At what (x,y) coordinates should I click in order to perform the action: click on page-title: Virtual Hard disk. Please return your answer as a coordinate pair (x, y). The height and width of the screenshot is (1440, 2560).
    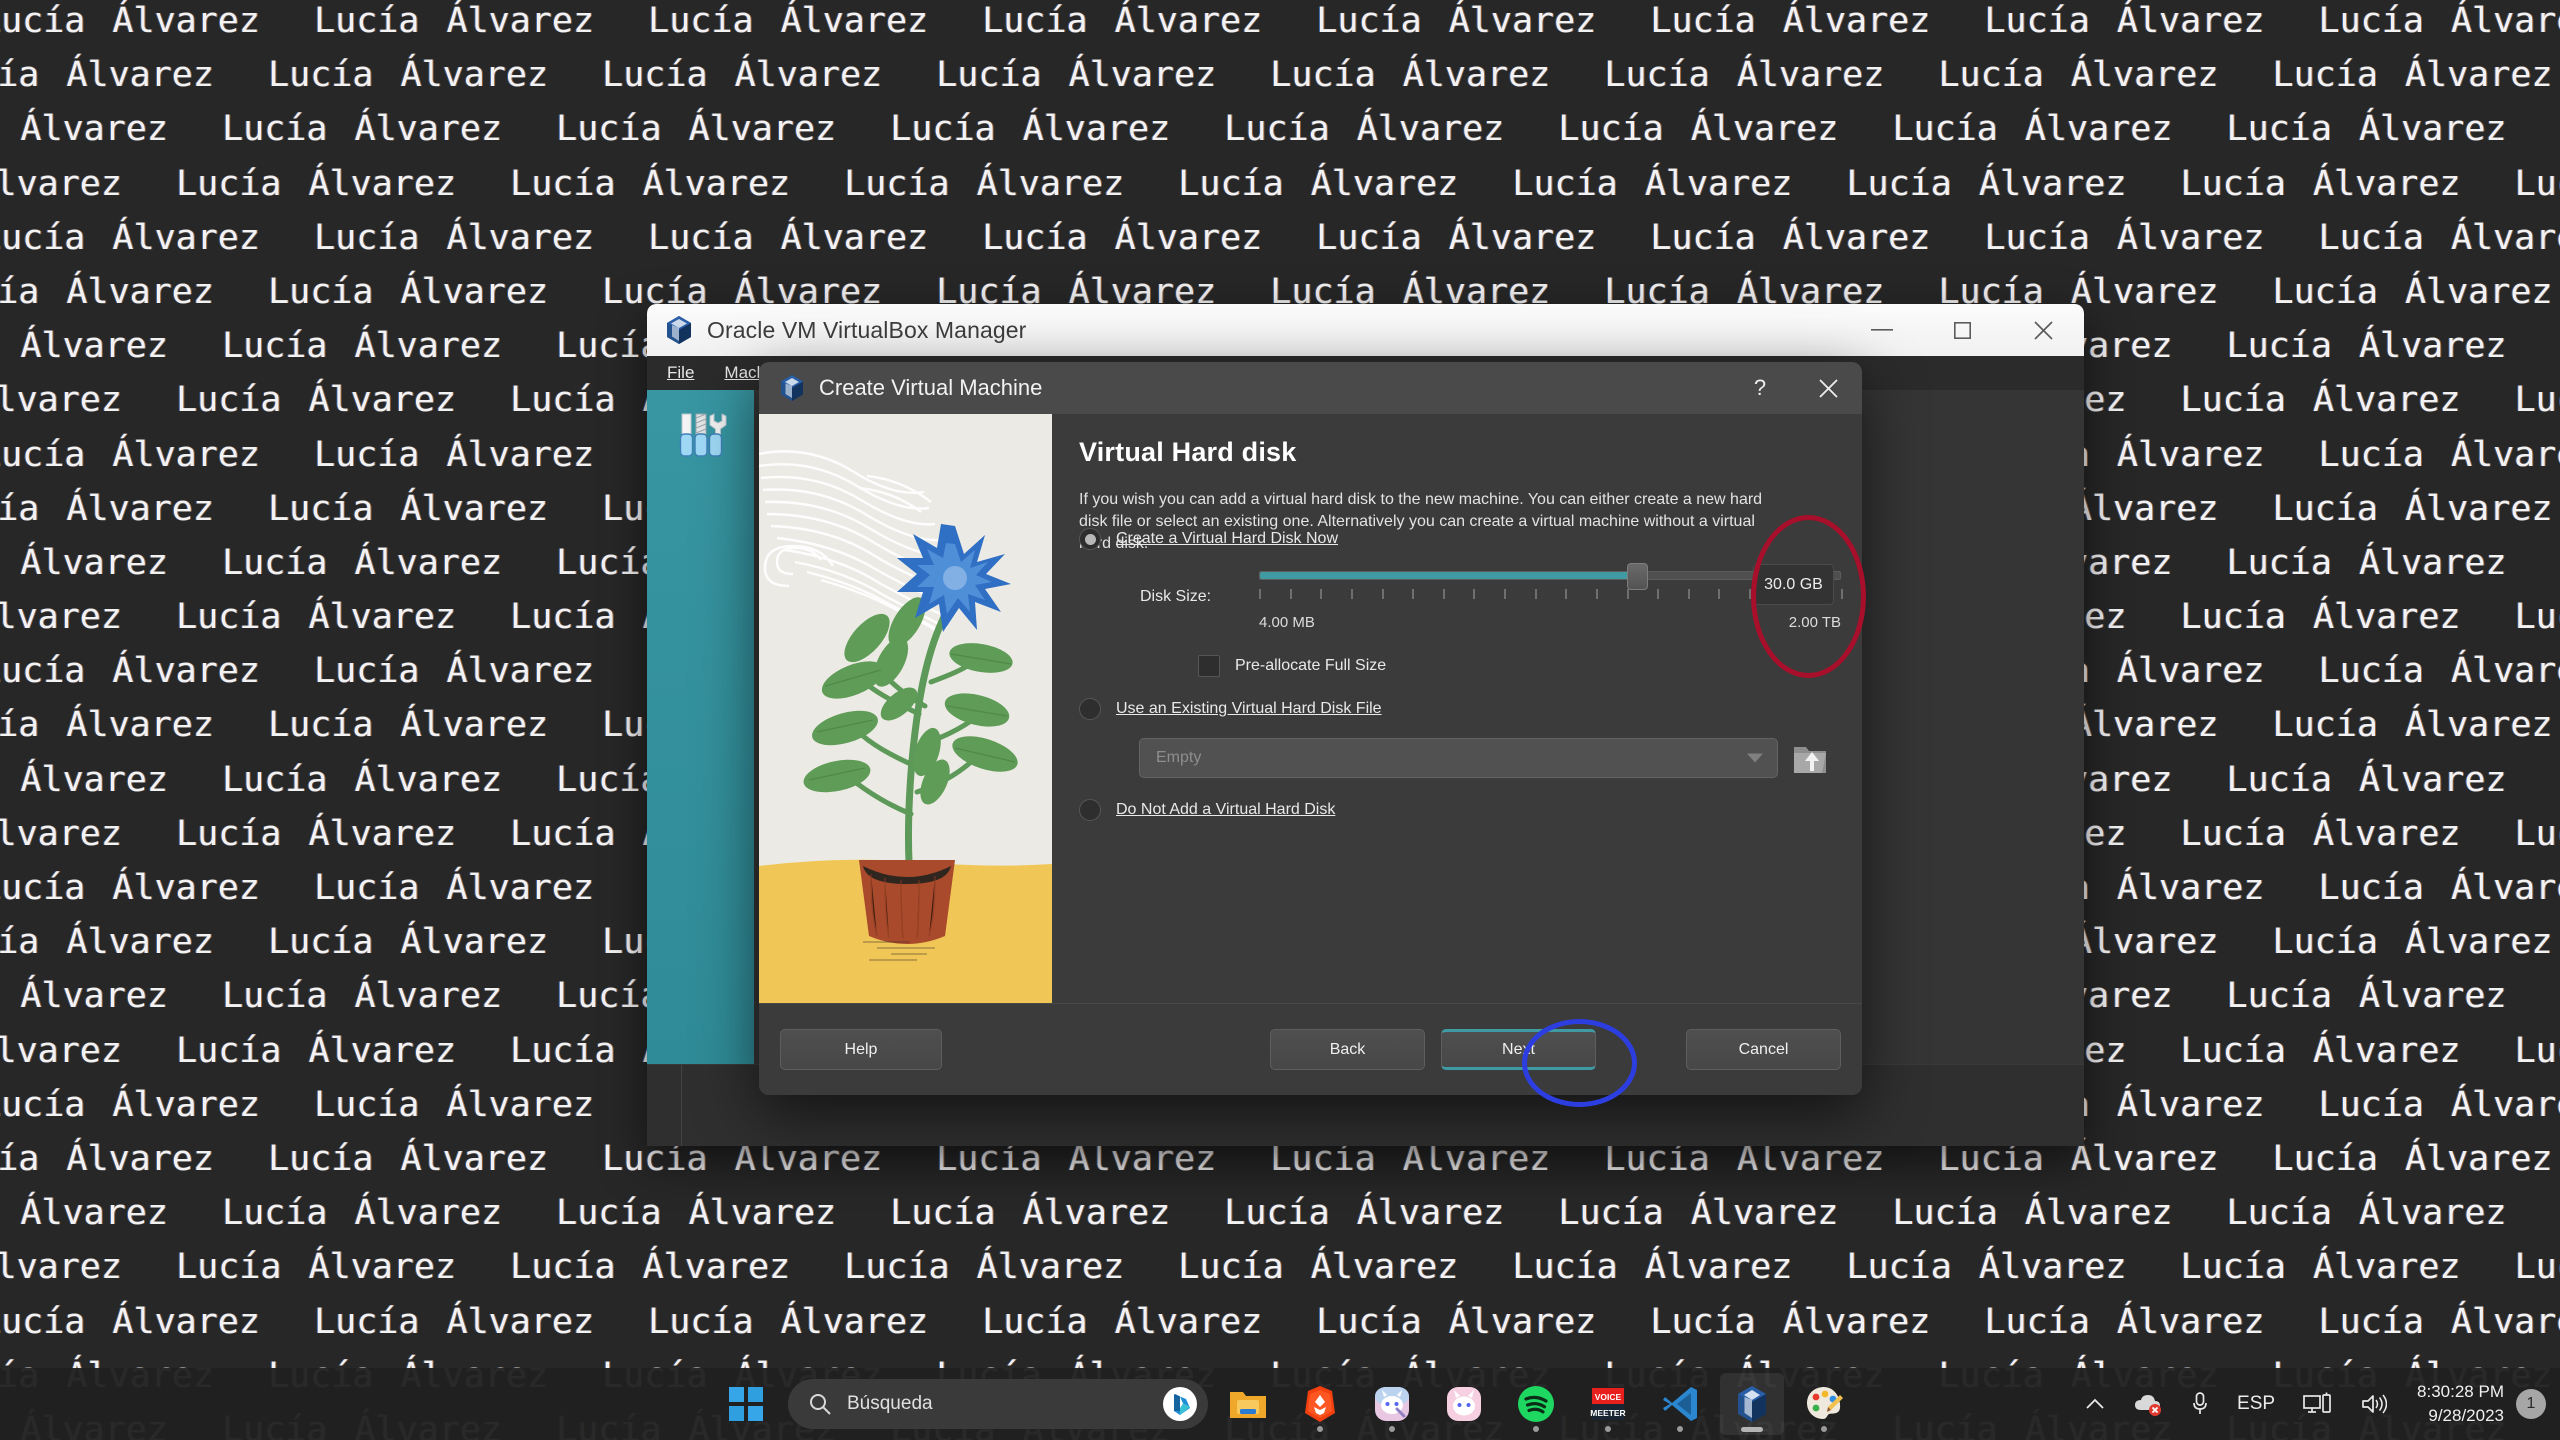
    Looking at the image, I should click on (1188, 452).